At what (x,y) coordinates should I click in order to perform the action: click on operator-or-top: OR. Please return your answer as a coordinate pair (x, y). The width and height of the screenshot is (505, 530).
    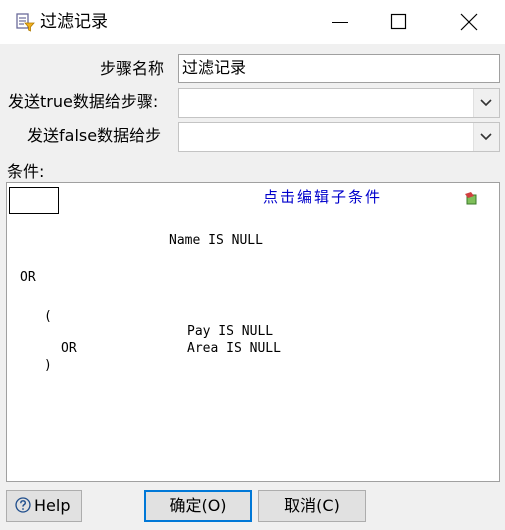
    Looking at the image, I should click on (28, 278).